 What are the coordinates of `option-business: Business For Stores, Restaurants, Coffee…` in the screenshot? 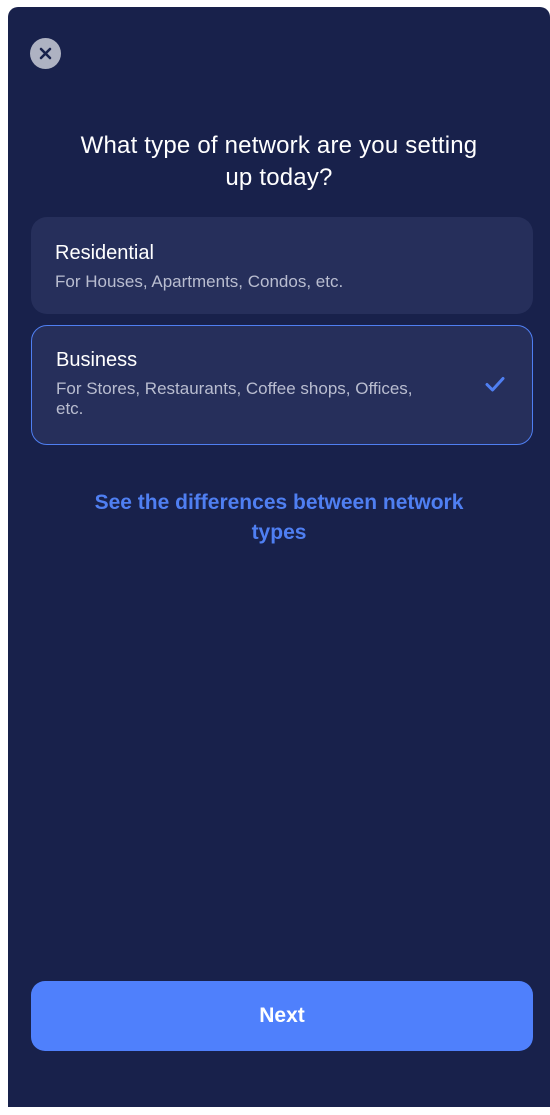 It's located at (282, 385).